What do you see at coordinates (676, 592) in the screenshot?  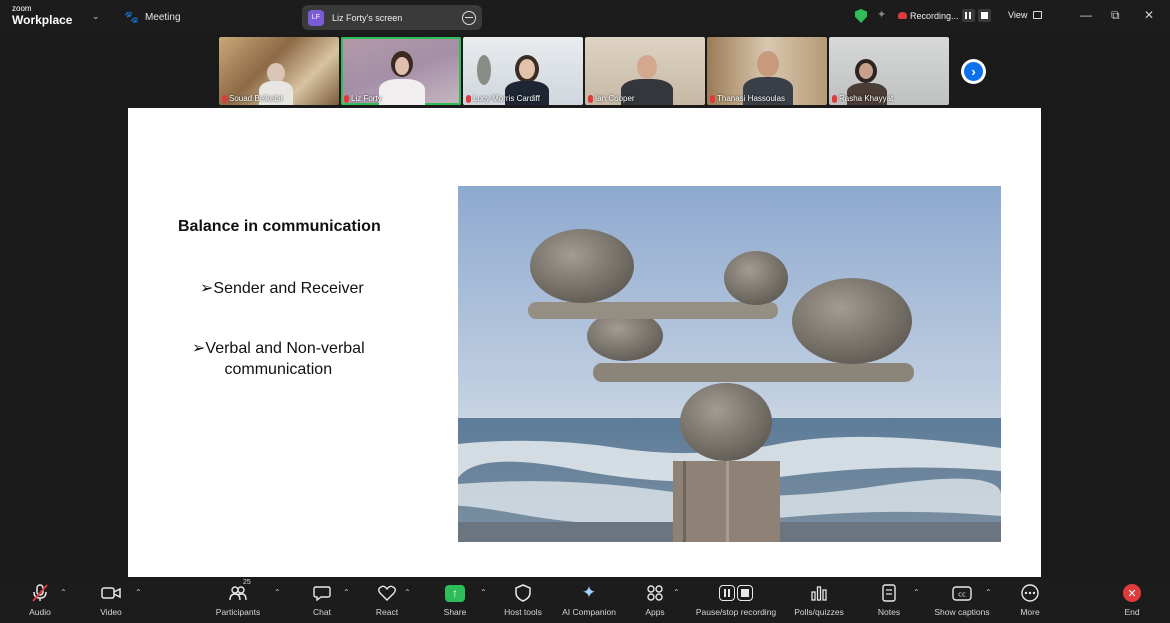 I see `apps-options-caret-icon: ⌃` at bounding box center [676, 592].